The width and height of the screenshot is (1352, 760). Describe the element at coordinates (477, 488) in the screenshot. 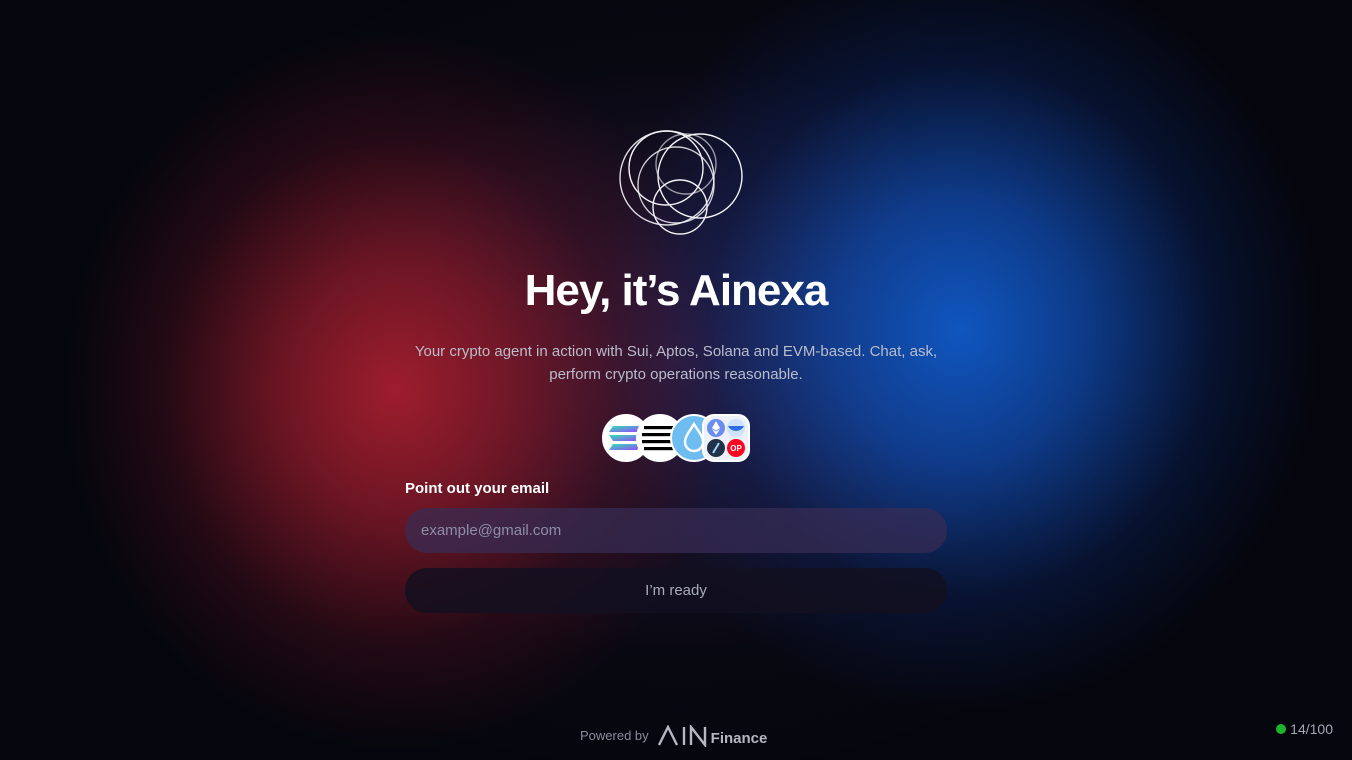

I see `email-label: Point out your email` at that location.